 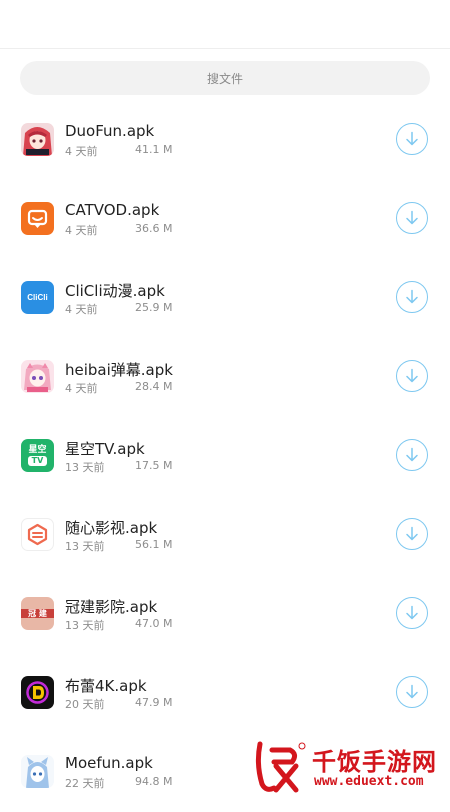 I want to click on suixin-icon, so click(x=37, y=534).